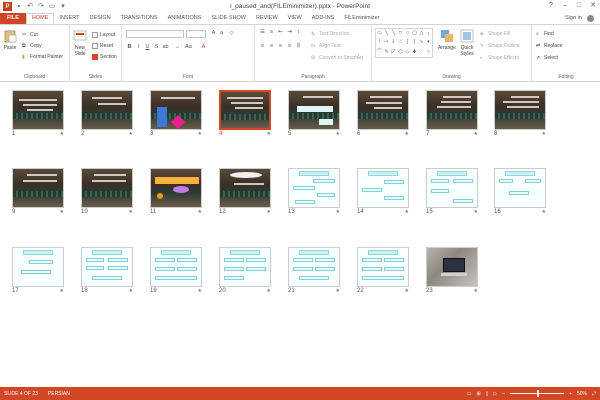  I want to click on slide-thumbnail: 20 ★, so click(245, 270).